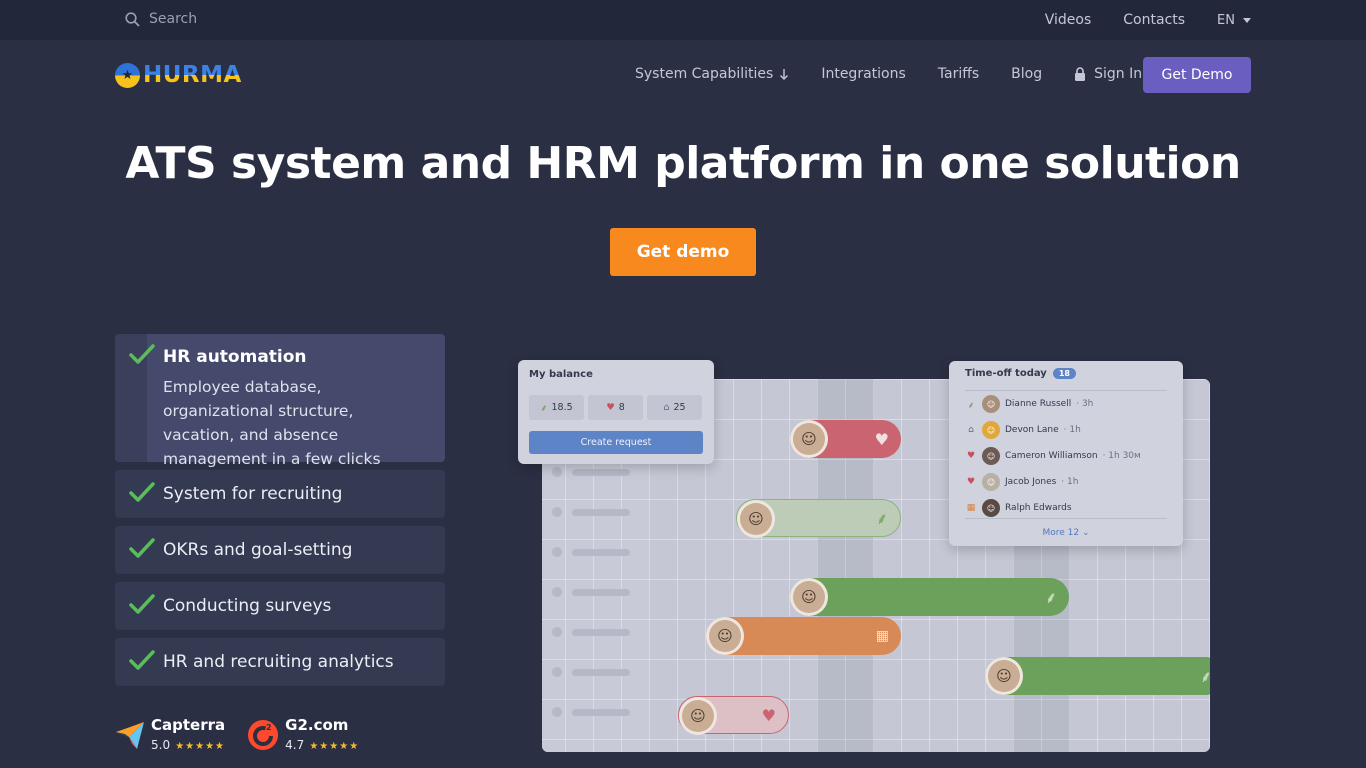 The image size is (1366, 768). What do you see at coordinates (1080, 73) in the screenshot?
I see `lock-icon` at bounding box center [1080, 73].